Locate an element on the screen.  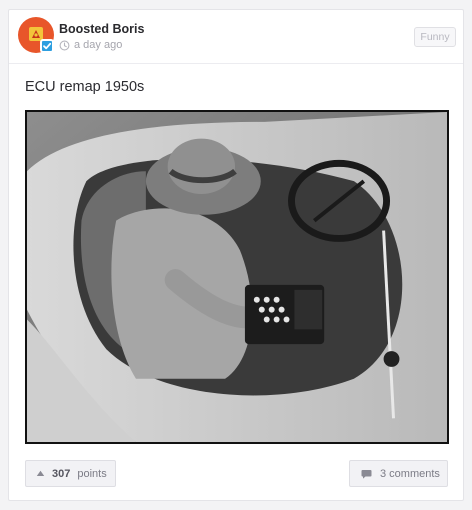
comments-button: 3 comments is located at coordinates (398, 473).